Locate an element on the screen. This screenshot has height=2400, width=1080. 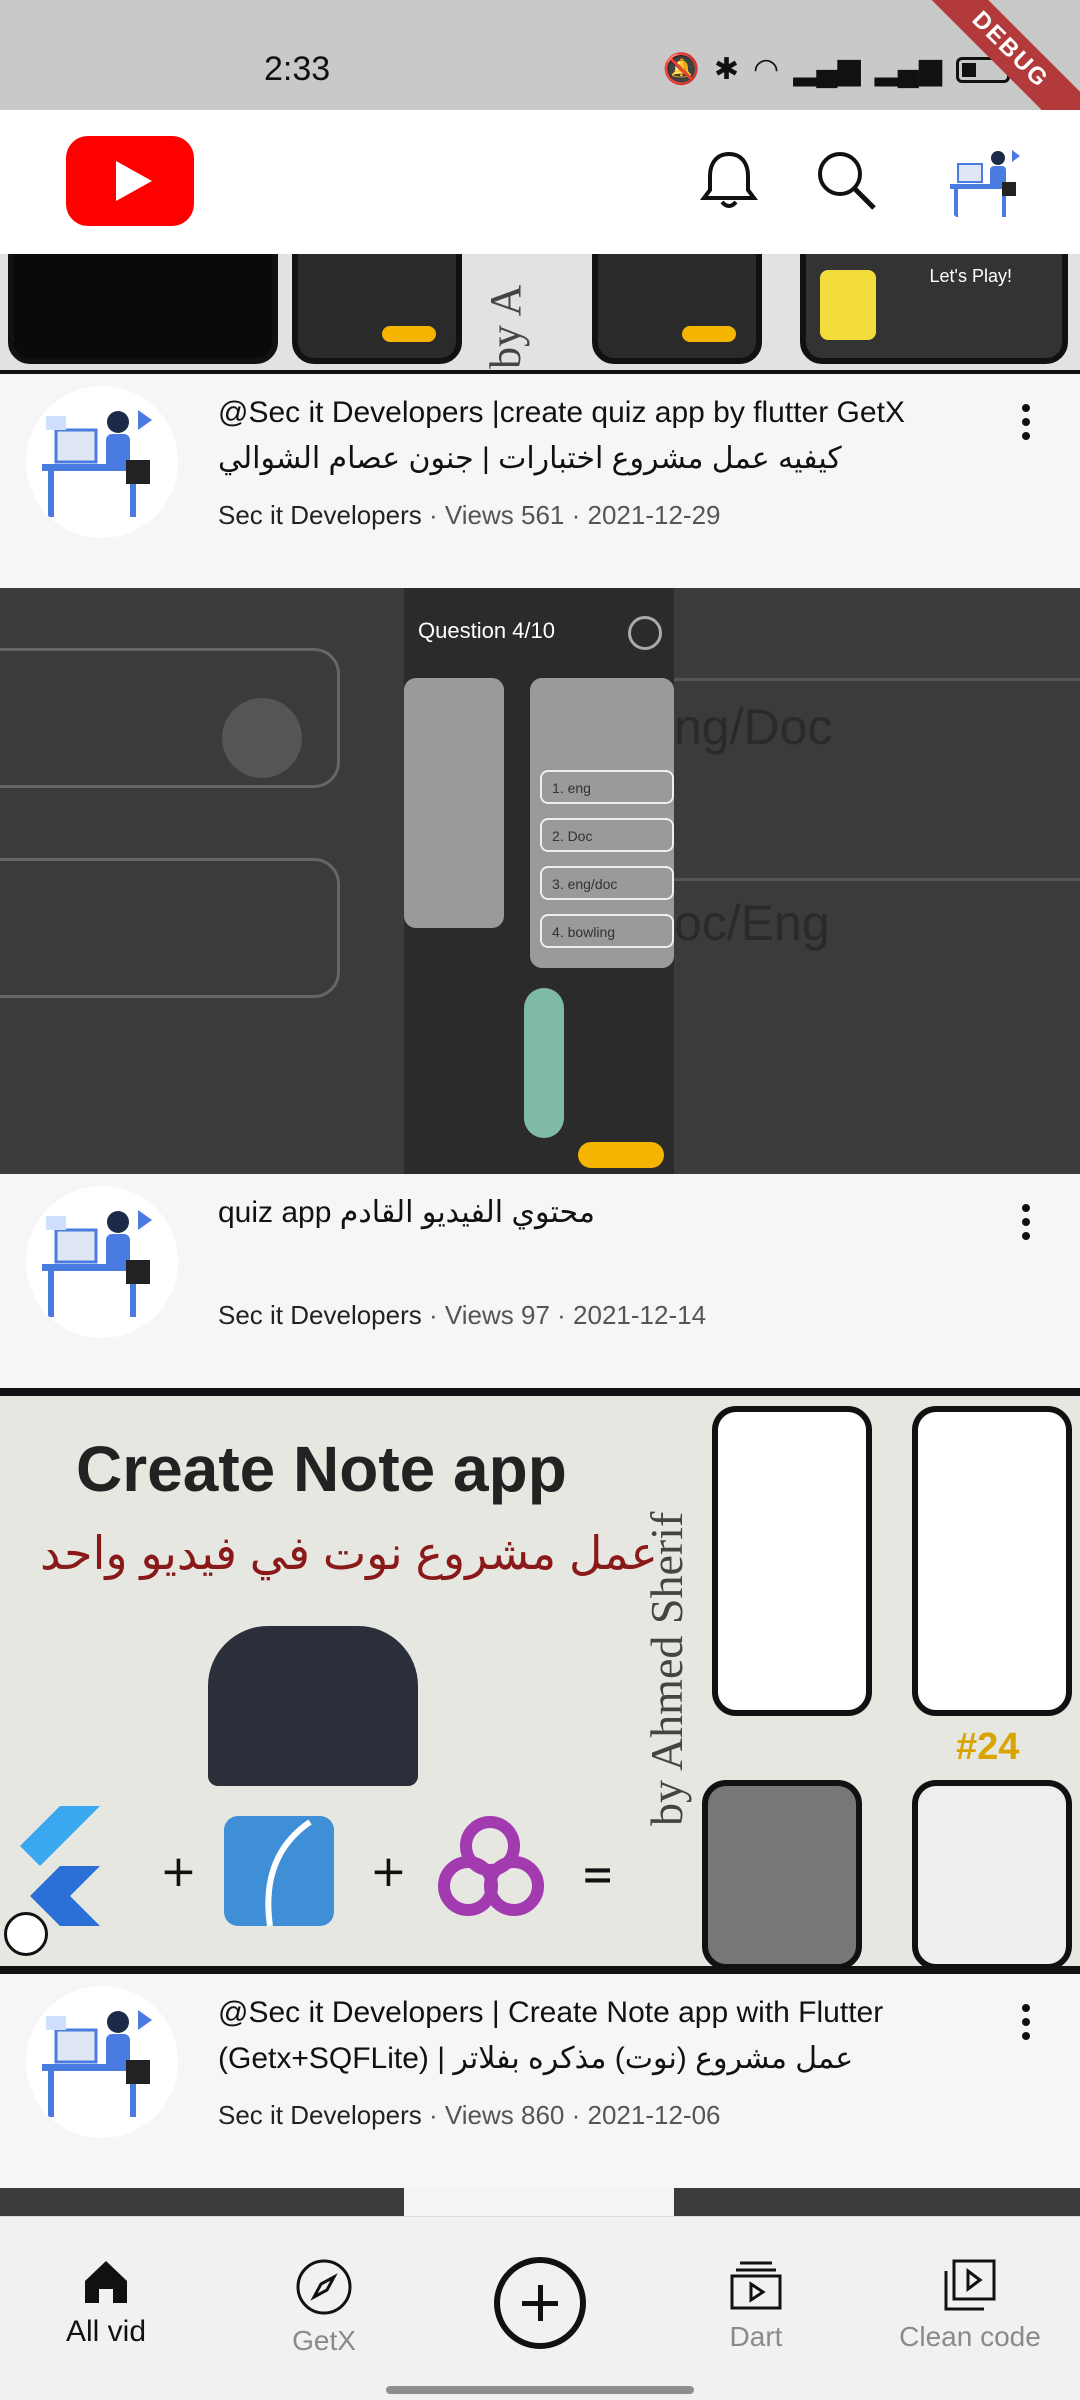
status-bar: 2:33 🔕 ✱ ◠ ▂▄▆ ▂▄▆ DEBUG is located at coordinates (540, 78).